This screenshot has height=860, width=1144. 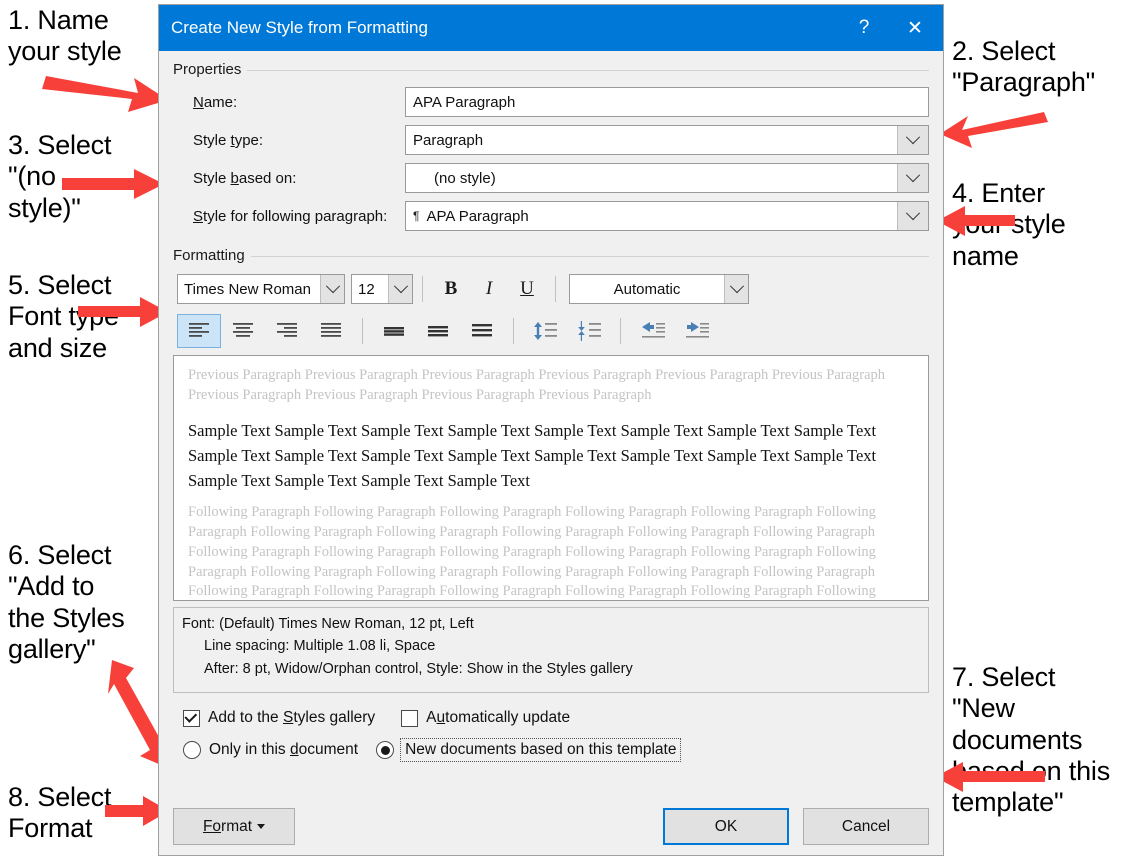 I want to click on style-type-label-b: ype:, so click(x=249, y=140).